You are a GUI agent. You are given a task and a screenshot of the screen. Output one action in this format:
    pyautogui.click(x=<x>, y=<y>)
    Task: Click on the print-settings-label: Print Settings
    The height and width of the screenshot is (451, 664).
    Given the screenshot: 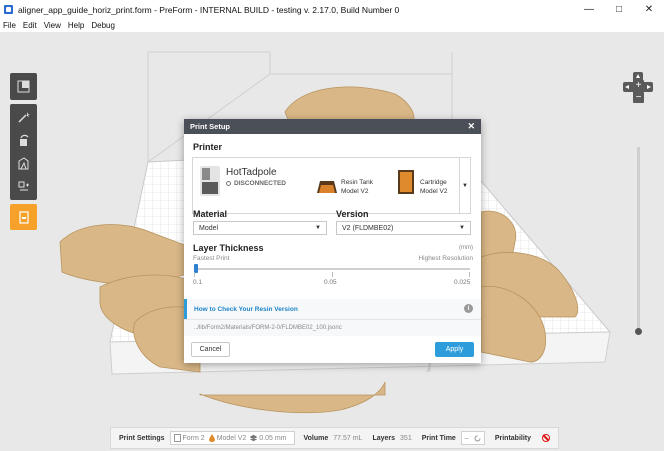 What is the action you would take?
    pyautogui.click(x=142, y=438)
    